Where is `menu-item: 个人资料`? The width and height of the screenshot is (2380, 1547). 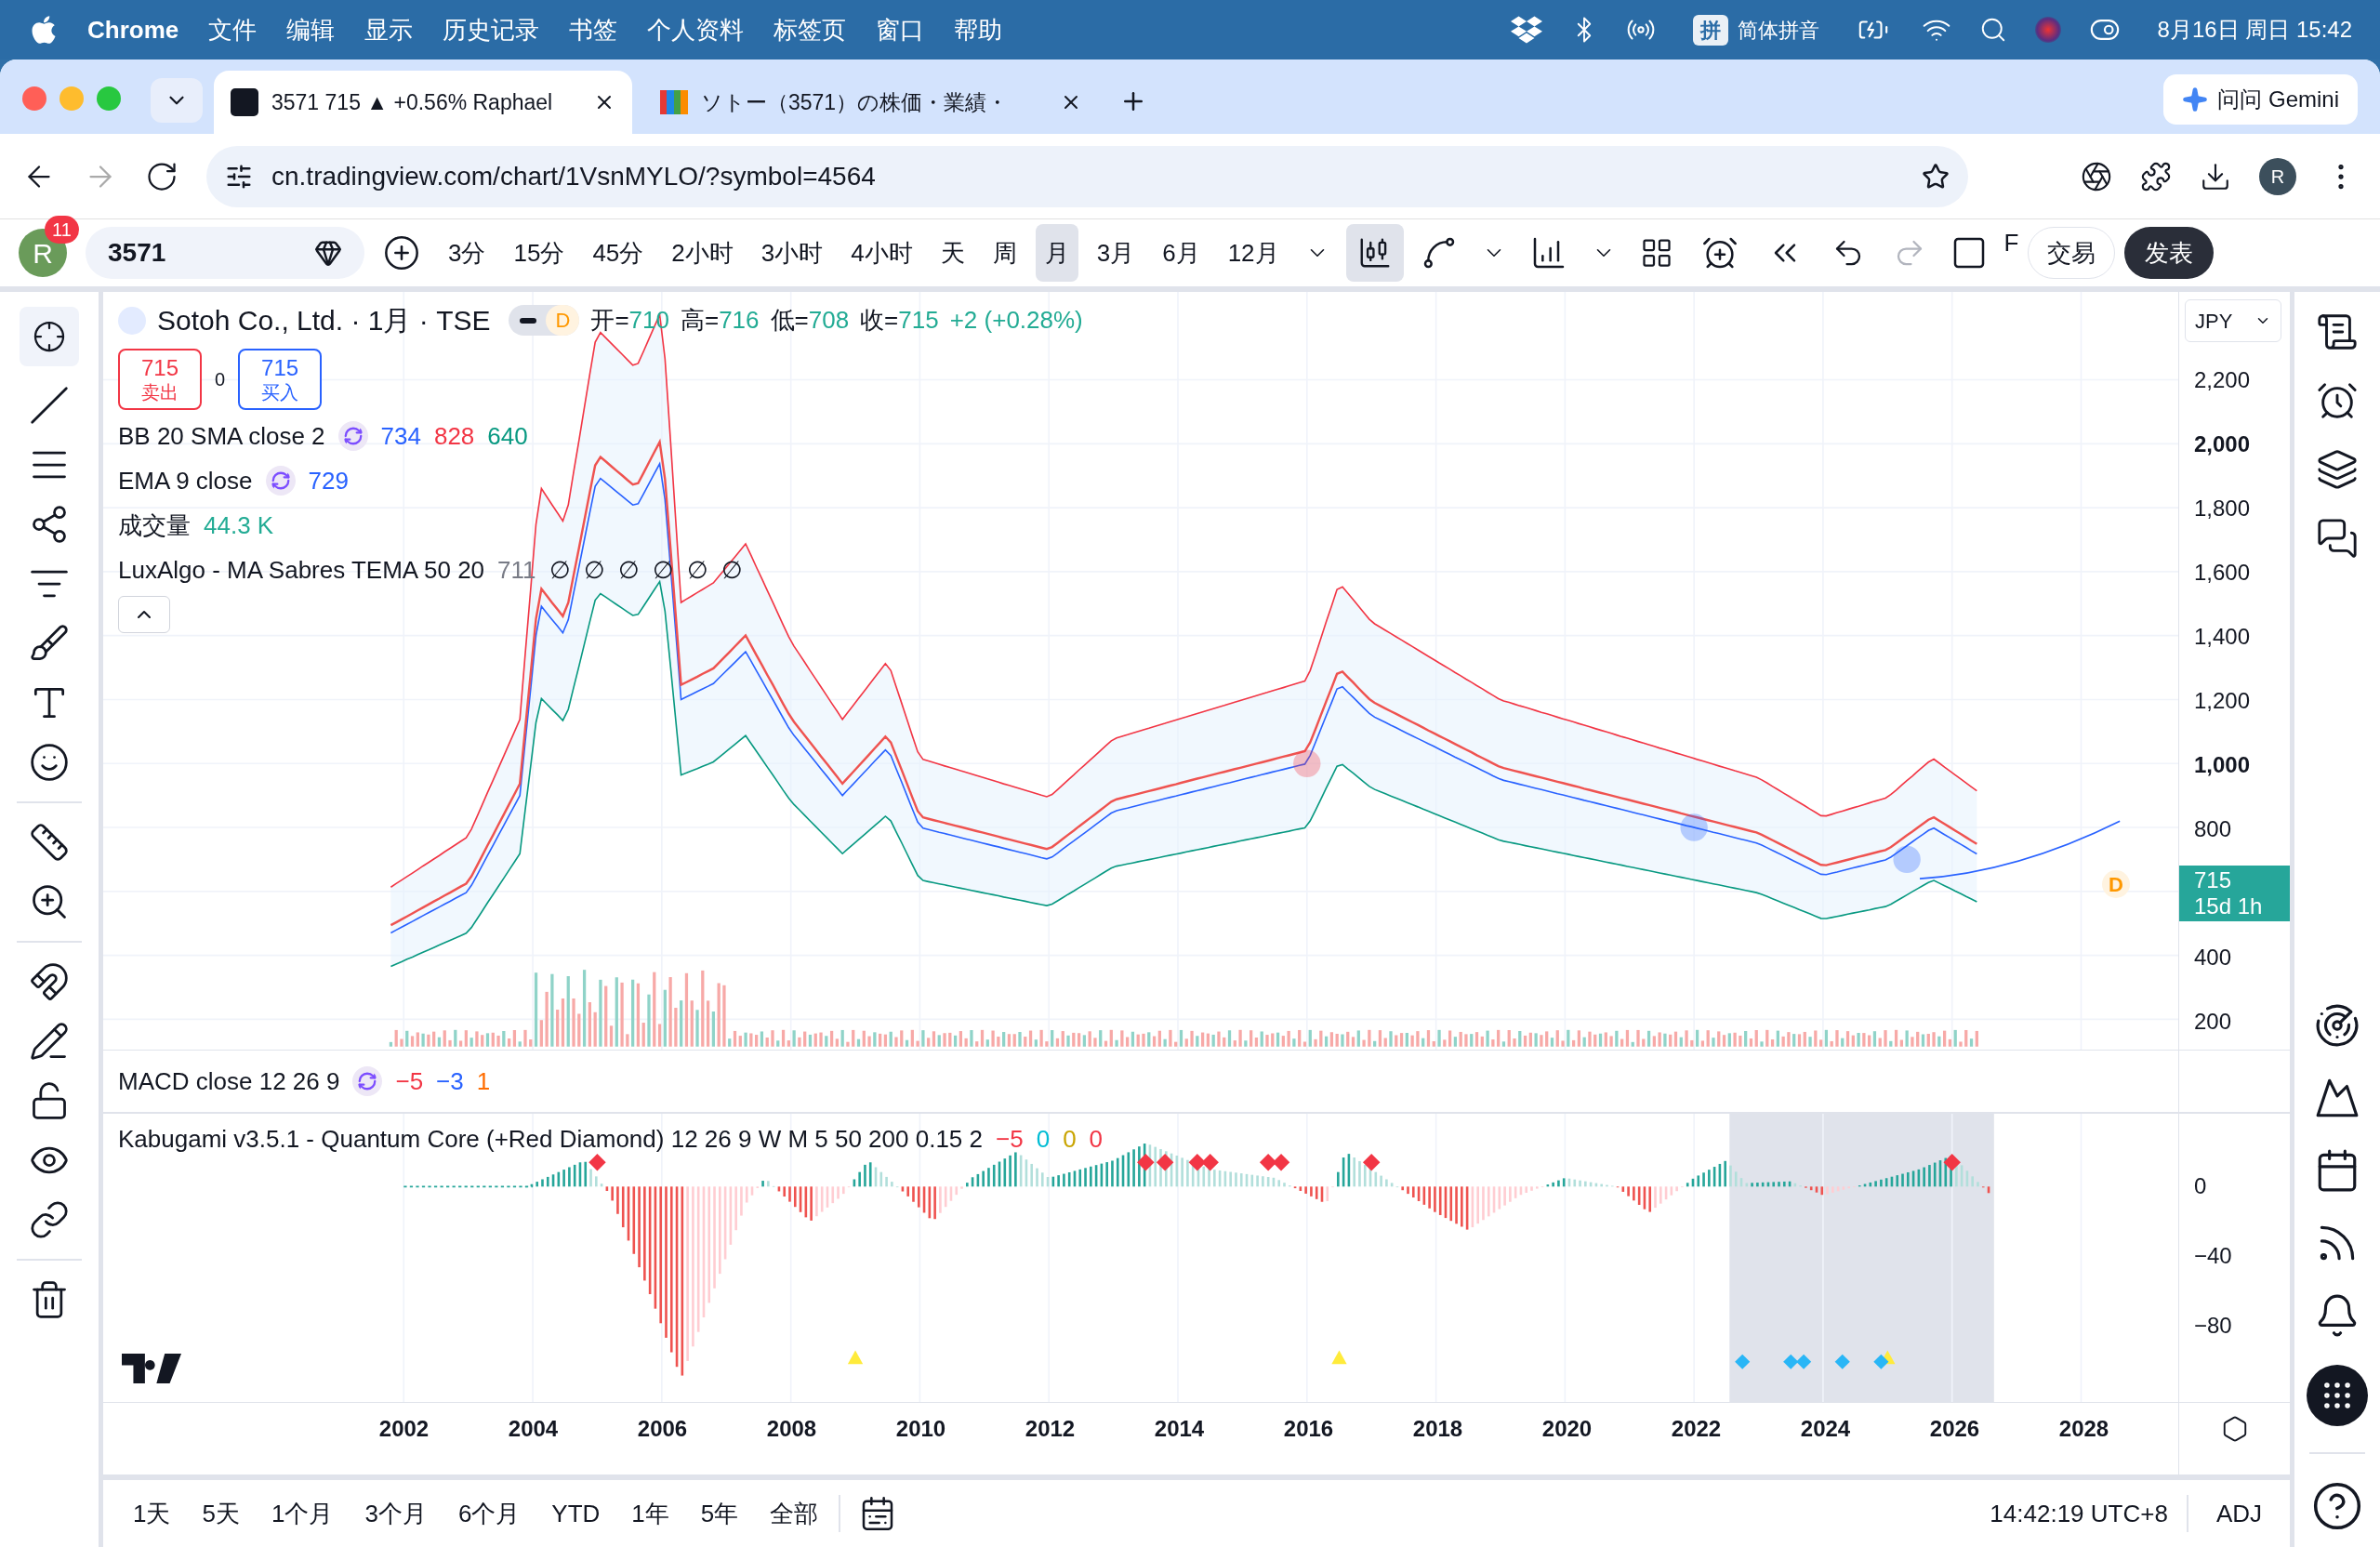
menu-item: 个人资料 is located at coordinates (696, 29).